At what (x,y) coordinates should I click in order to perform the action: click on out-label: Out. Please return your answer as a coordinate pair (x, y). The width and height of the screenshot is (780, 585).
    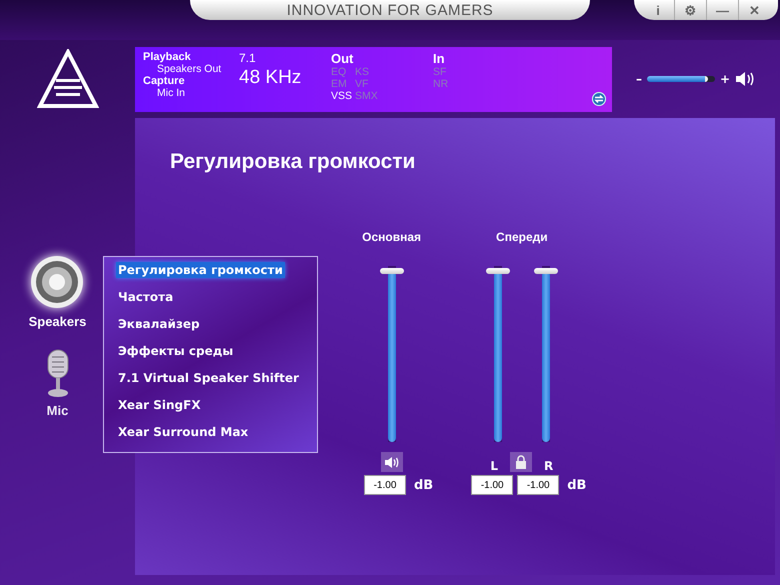
    Looking at the image, I should click on (342, 58).